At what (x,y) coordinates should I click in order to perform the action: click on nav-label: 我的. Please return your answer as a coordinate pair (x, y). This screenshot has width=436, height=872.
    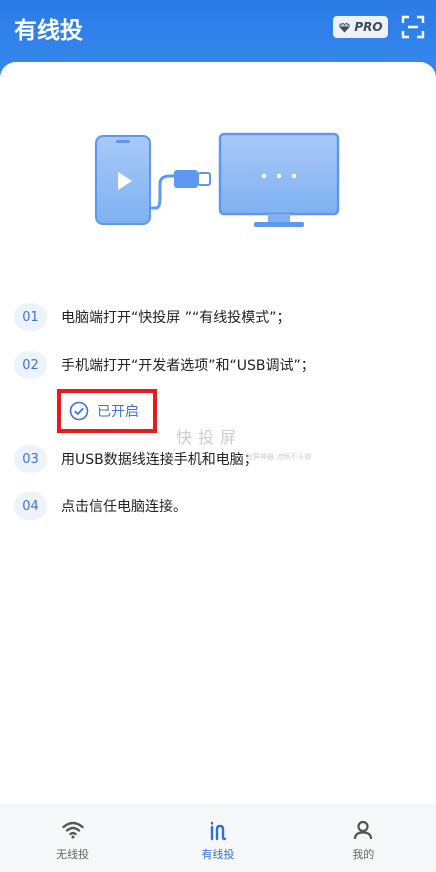
    Looking at the image, I should click on (363, 854).